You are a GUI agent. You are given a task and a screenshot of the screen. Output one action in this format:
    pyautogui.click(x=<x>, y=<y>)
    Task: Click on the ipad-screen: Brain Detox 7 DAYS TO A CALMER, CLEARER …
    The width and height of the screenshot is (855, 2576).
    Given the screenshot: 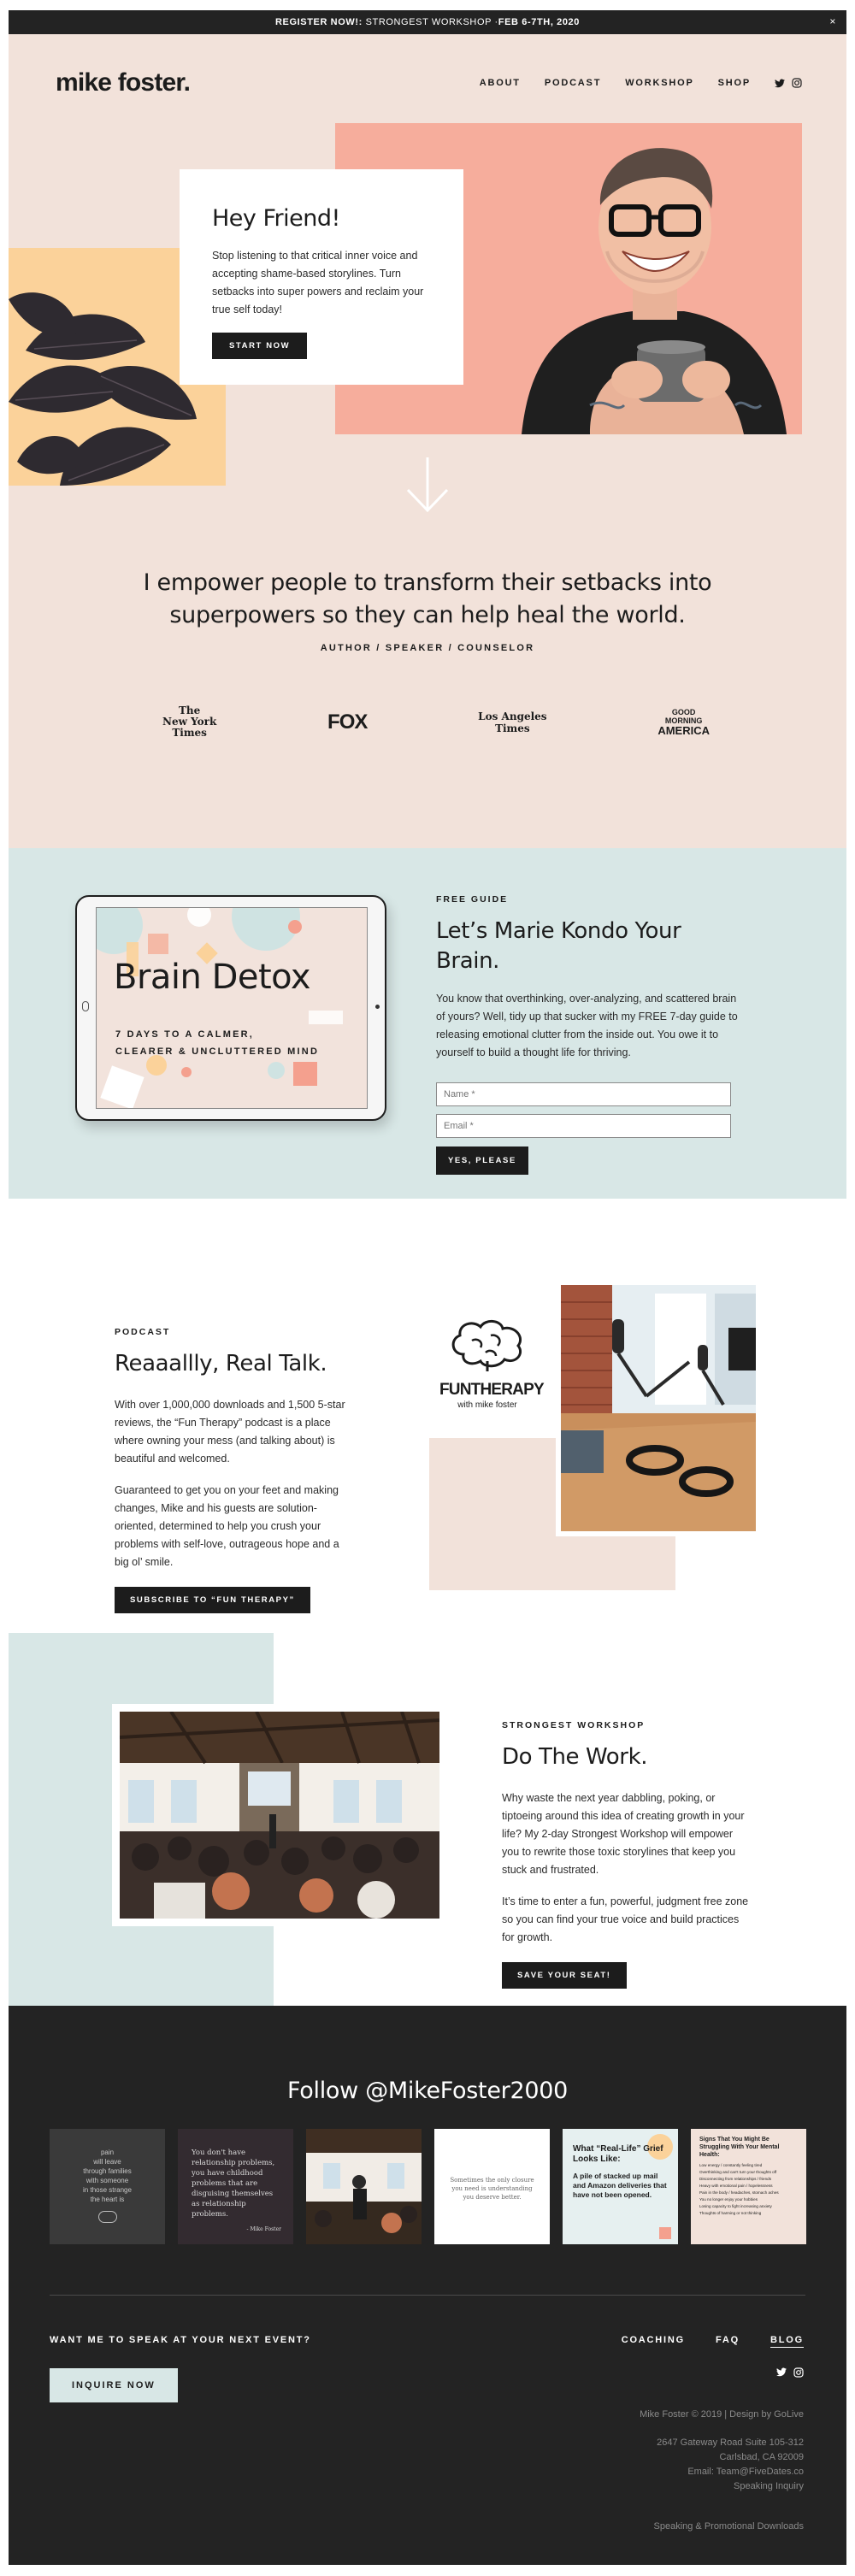 What is the action you would take?
    pyautogui.click(x=232, y=1008)
    